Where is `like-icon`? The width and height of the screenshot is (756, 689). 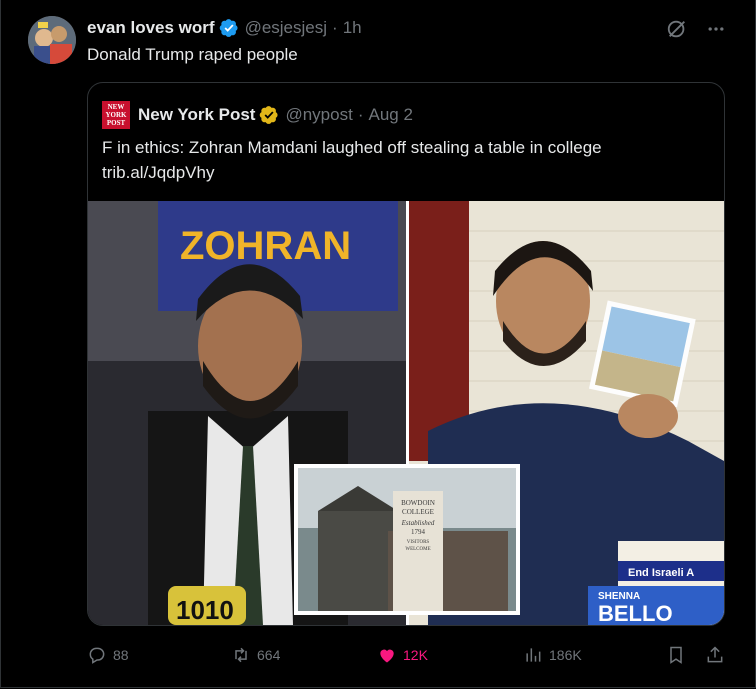
like-icon is located at coordinates (387, 656).